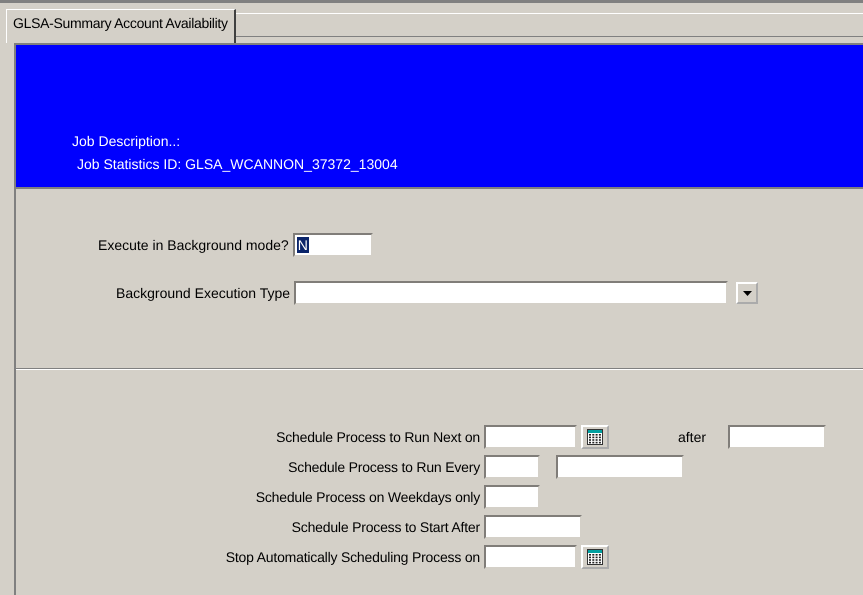 The width and height of the screenshot is (863, 595). I want to click on field-label: after, so click(692, 436).